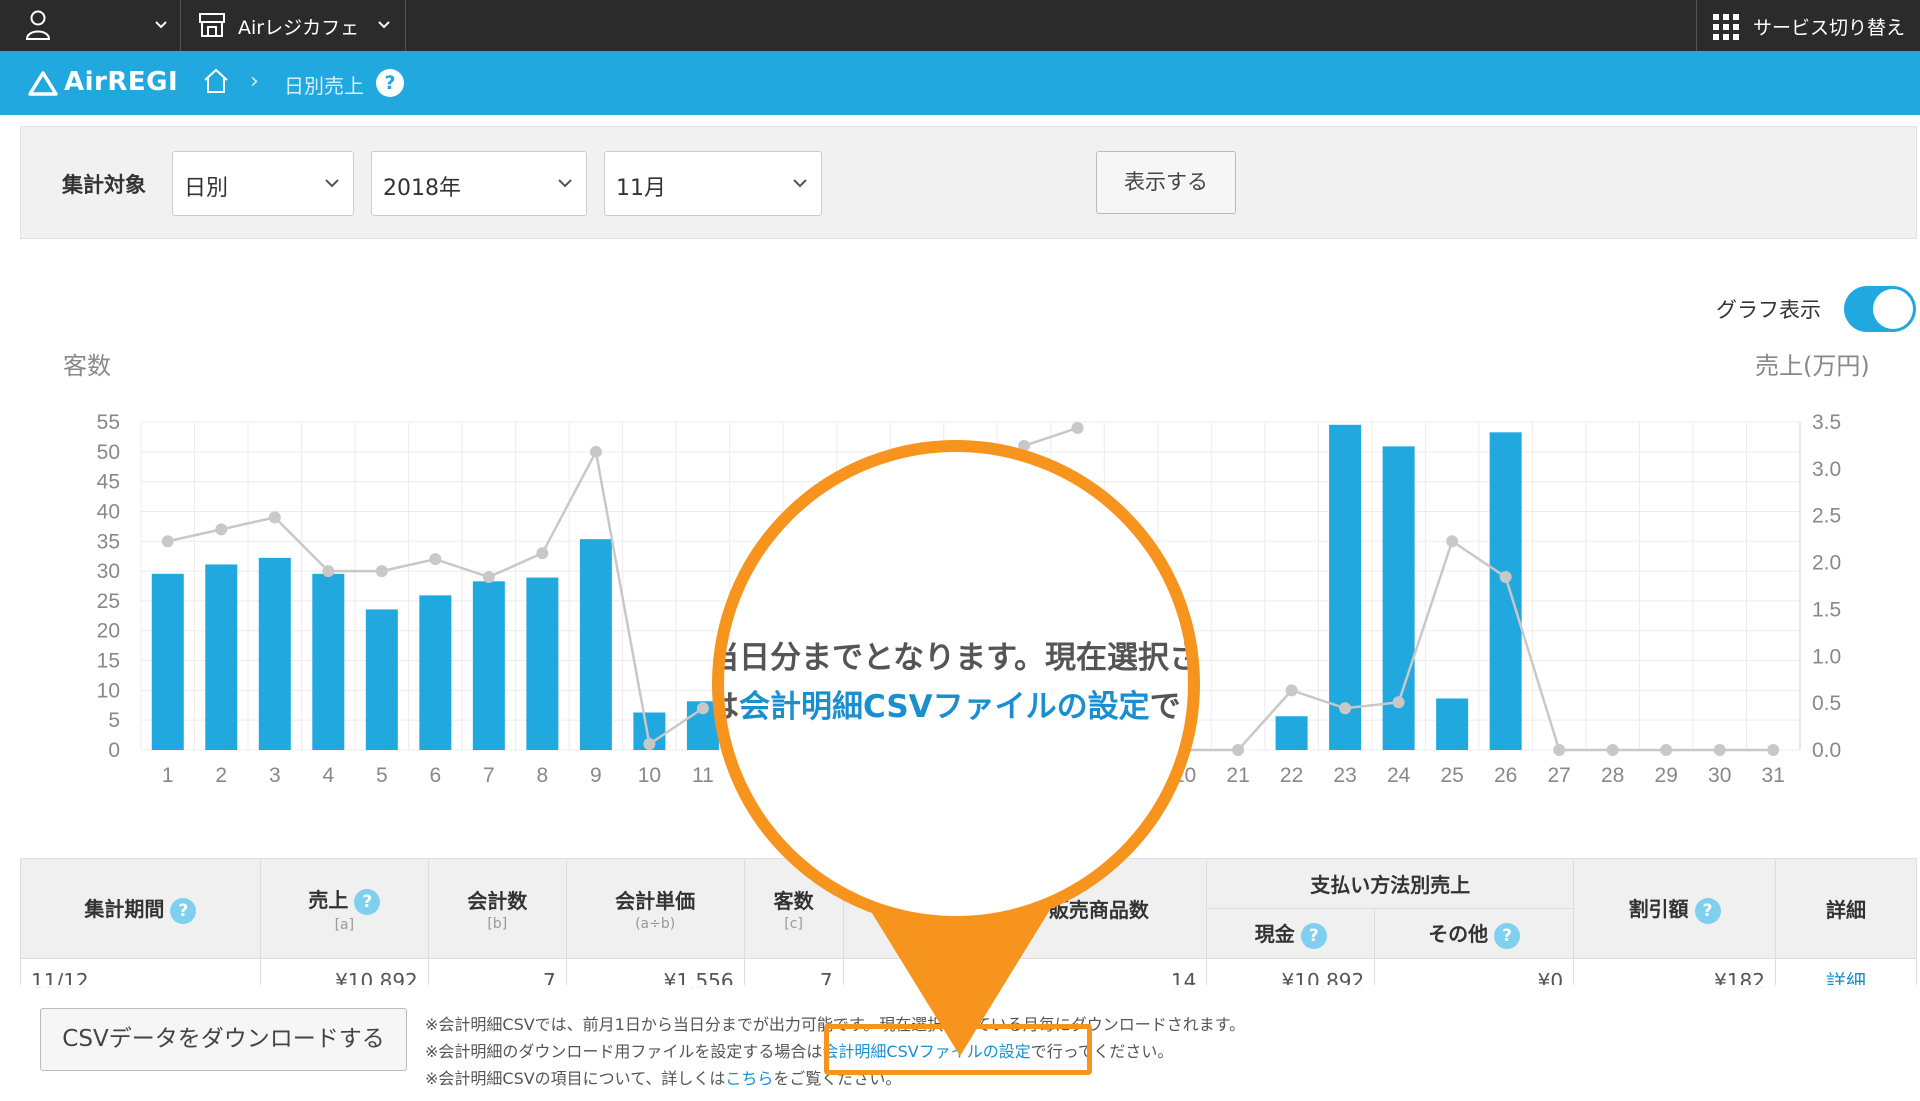 The height and width of the screenshot is (1101, 1920). What do you see at coordinates (952, 707) in the screenshot?
I see `zoom-line-2: は会計明細CSVファイルの設定で` at bounding box center [952, 707].